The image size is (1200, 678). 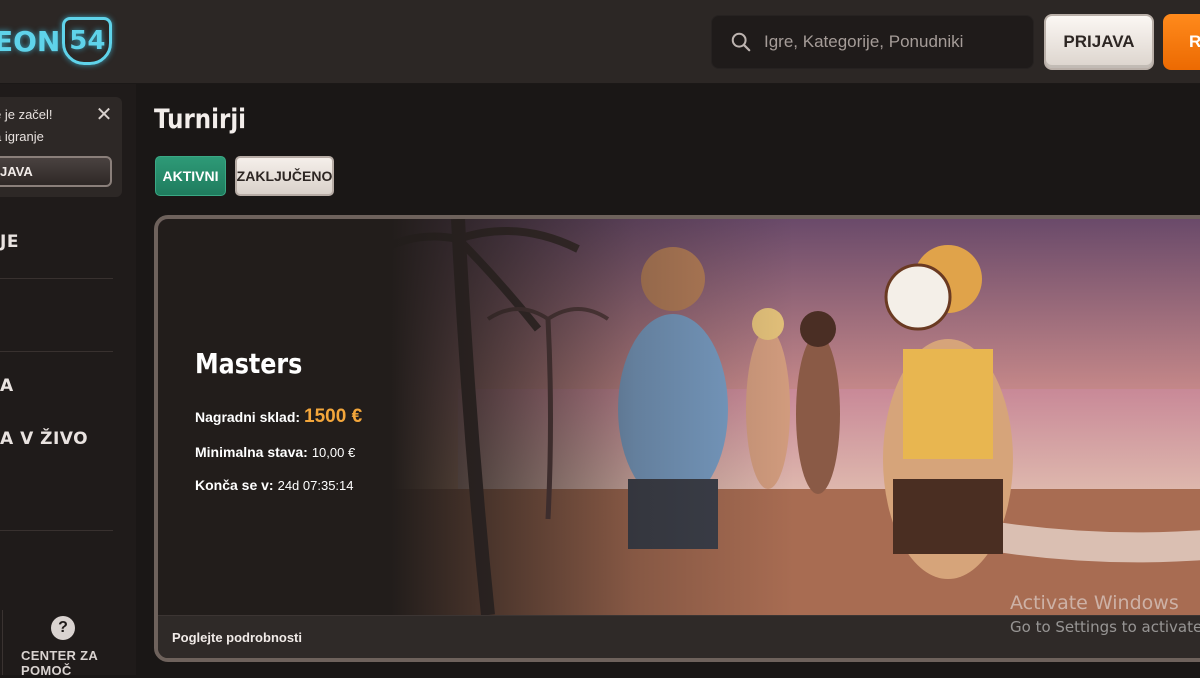 I want to click on ends-in-value: 24d 07:35:14, so click(x=315, y=485).